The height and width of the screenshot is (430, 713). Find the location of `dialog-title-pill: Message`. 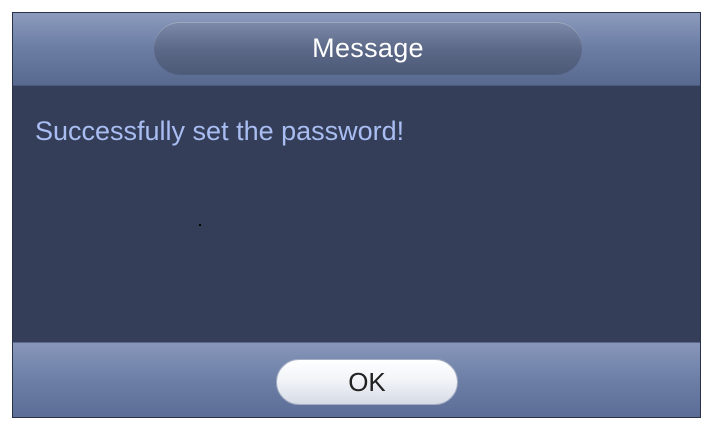

dialog-title-pill: Message is located at coordinates (368, 48).